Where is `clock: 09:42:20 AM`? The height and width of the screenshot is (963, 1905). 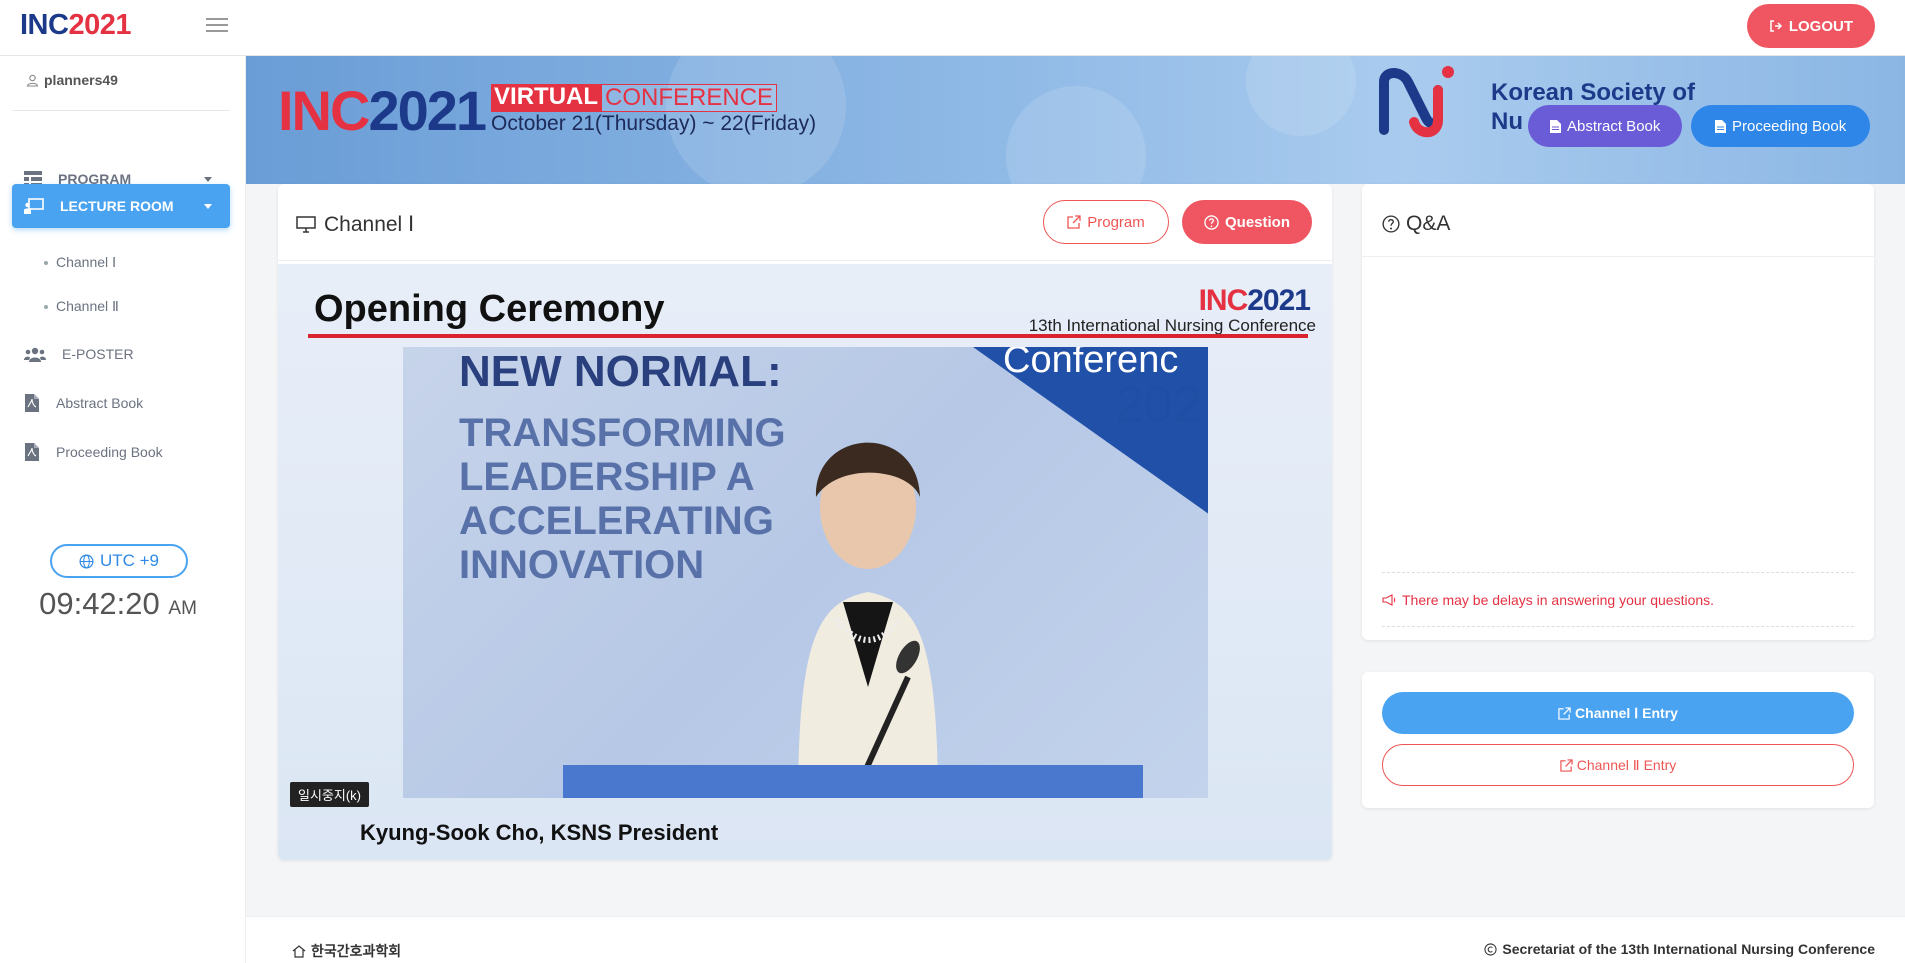
clock: 09:42:20 AM is located at coordinates (118, 604).